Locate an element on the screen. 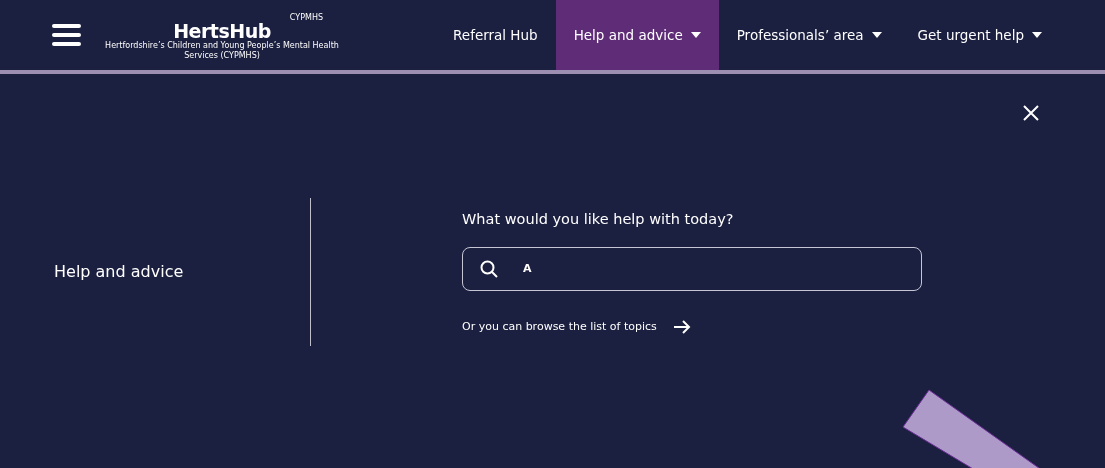 This screenshot has width=1105, height=468. arrow-right-icon is located at coordinates (681, 326).